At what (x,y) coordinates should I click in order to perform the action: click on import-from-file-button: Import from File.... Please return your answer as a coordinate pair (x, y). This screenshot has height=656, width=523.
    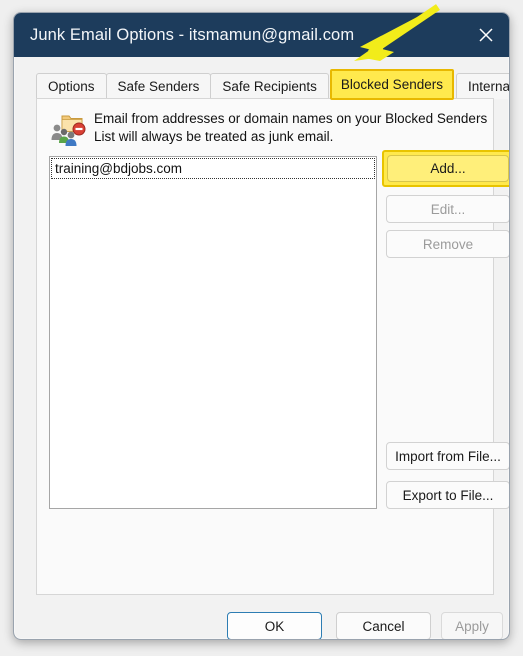
    Looking at the image, I should click on (447, 456).